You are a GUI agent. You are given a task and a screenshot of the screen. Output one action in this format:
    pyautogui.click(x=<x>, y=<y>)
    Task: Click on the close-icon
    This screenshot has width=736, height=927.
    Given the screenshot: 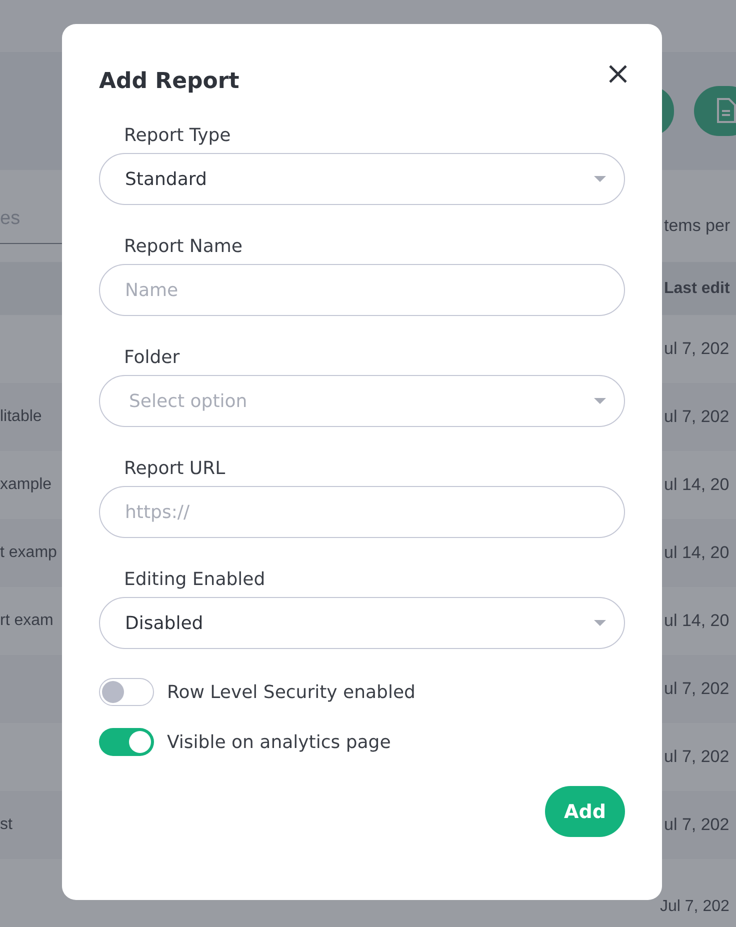 What is the action you would take?
    pyautogui.click(x=618, y=74)
    